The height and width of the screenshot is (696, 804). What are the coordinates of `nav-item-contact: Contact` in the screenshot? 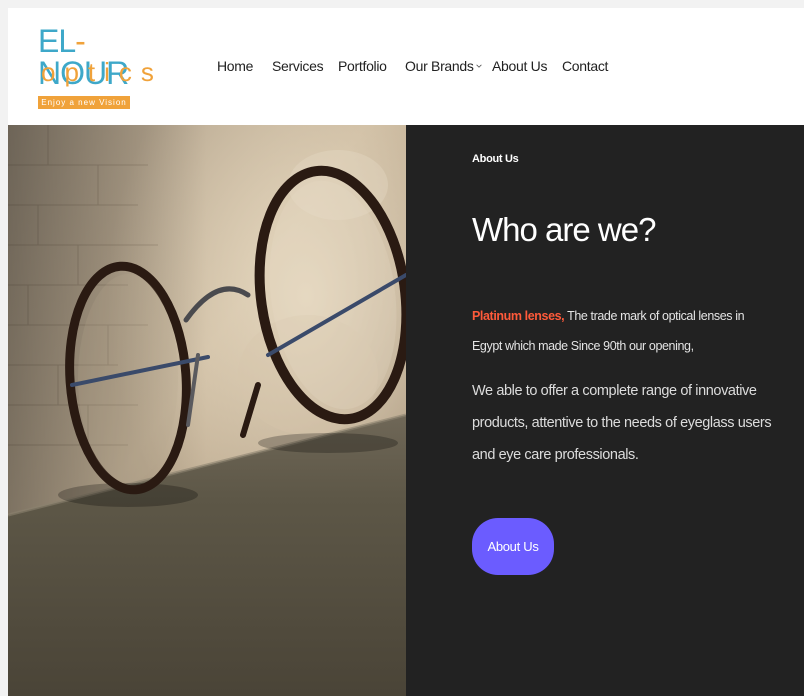 It's located at (585, 66).